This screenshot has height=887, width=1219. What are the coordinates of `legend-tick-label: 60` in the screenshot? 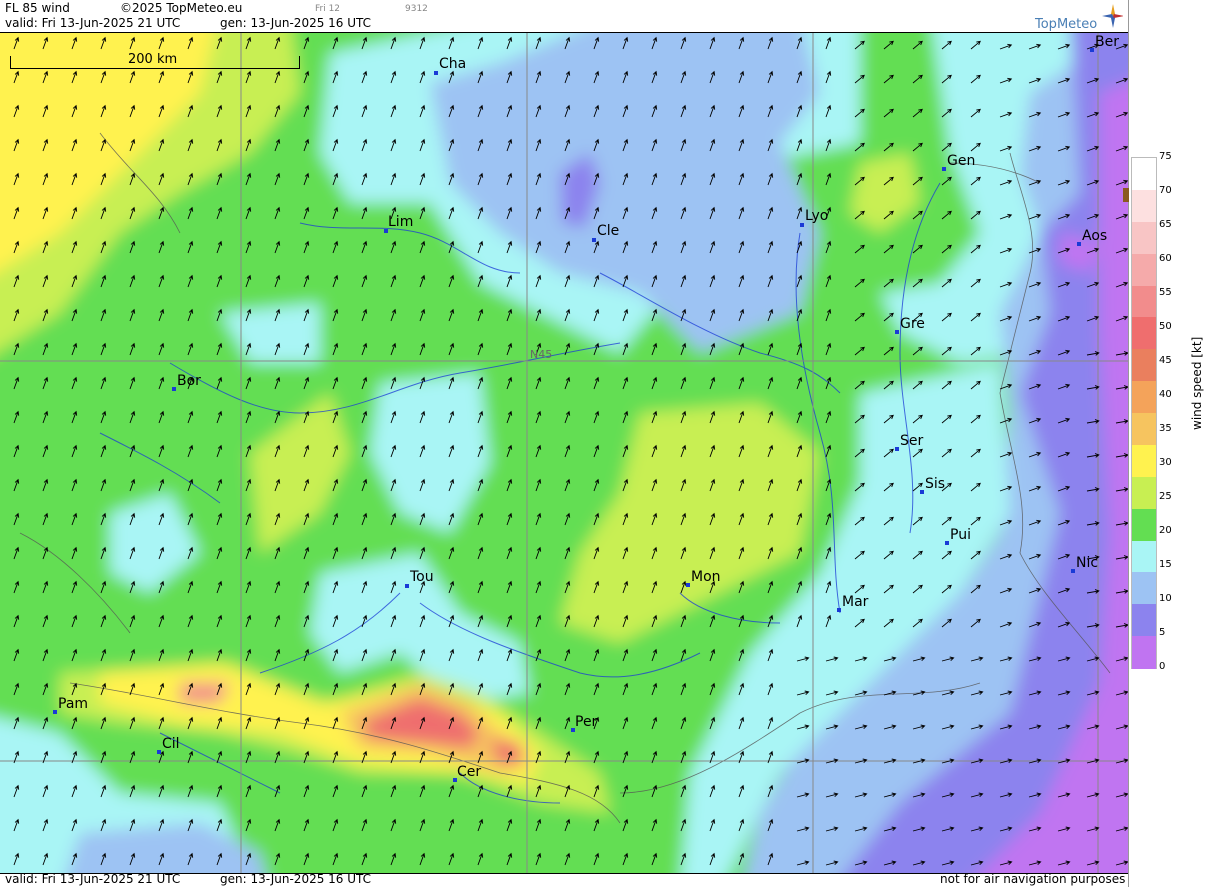 It's located at (1165, 258).